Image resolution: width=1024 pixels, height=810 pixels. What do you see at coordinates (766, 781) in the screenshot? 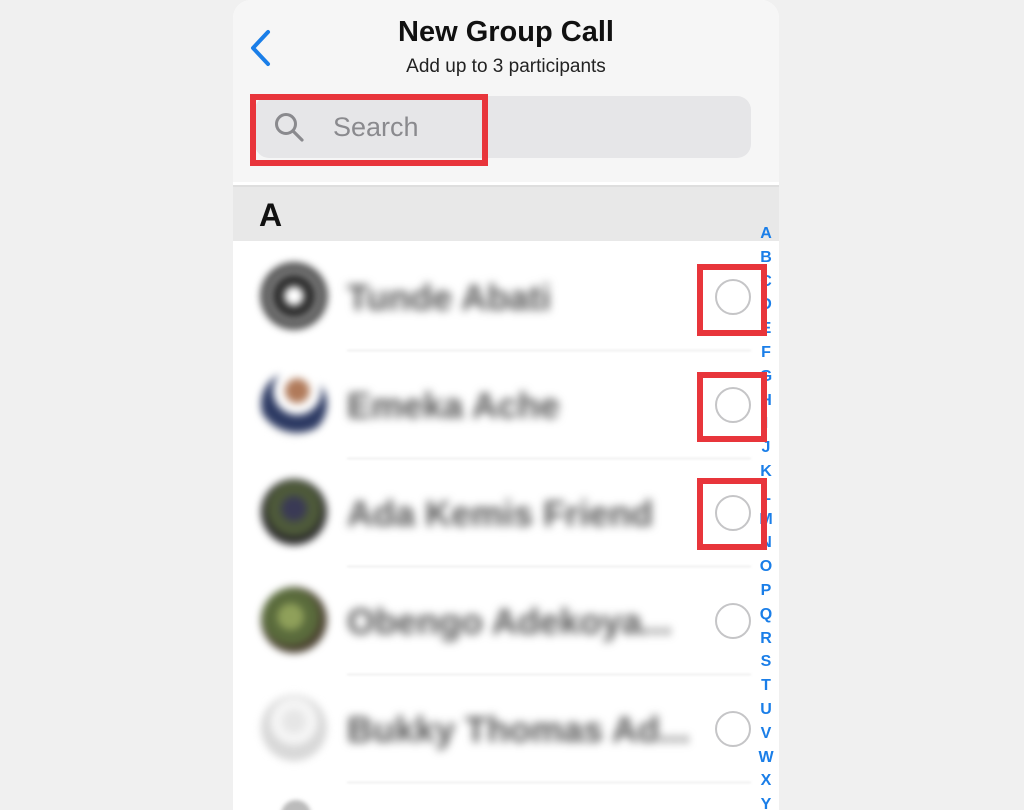
I see `index-letter: X` at bounding box center [766, 781].